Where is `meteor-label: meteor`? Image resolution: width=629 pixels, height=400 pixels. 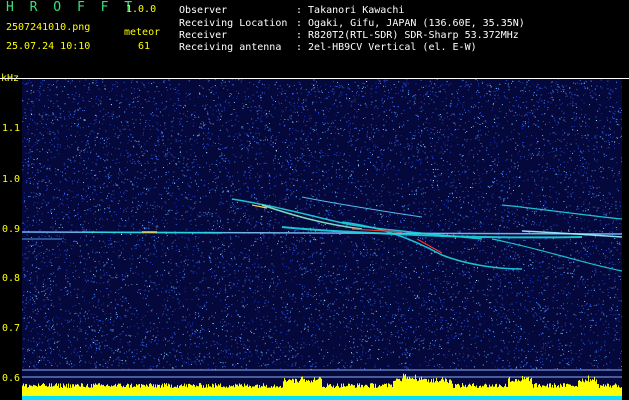
meteor-label: meteor is located at coordinates (142, 32).